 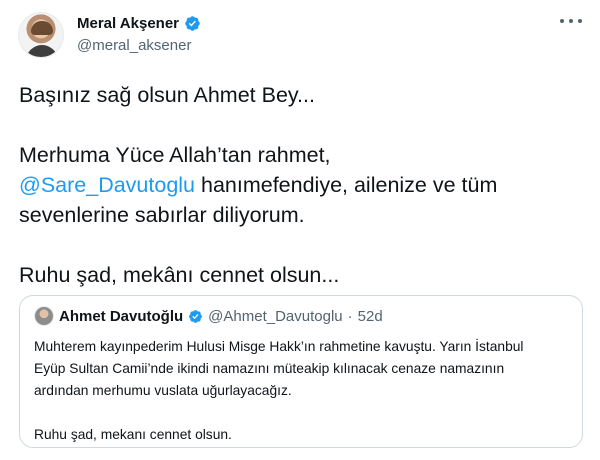 I want to click on author-name-row: Meral Akşener, so click(x=139, y=23).